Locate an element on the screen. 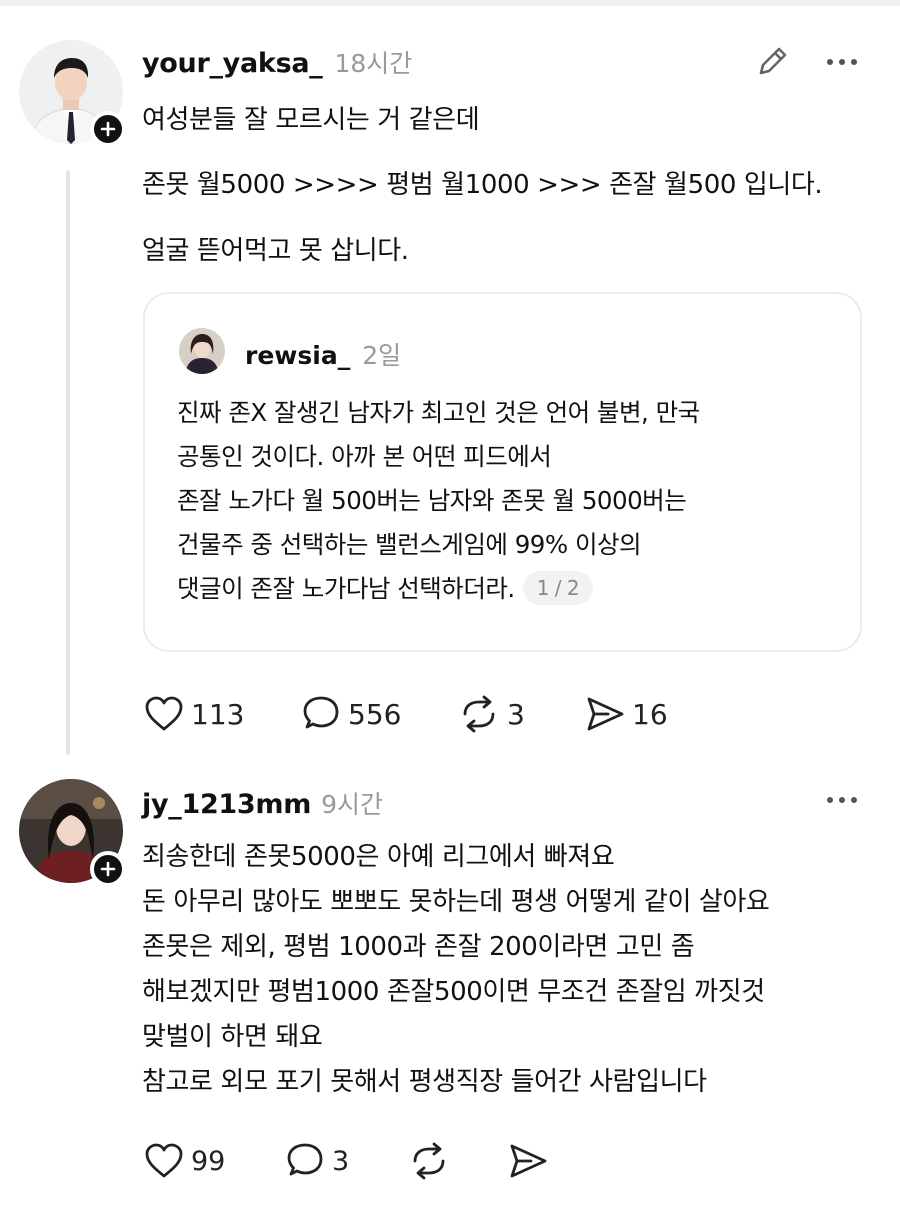 This screenshot has width=900, height=1209. comment-button: 556 is located at coordinates (350, 714).